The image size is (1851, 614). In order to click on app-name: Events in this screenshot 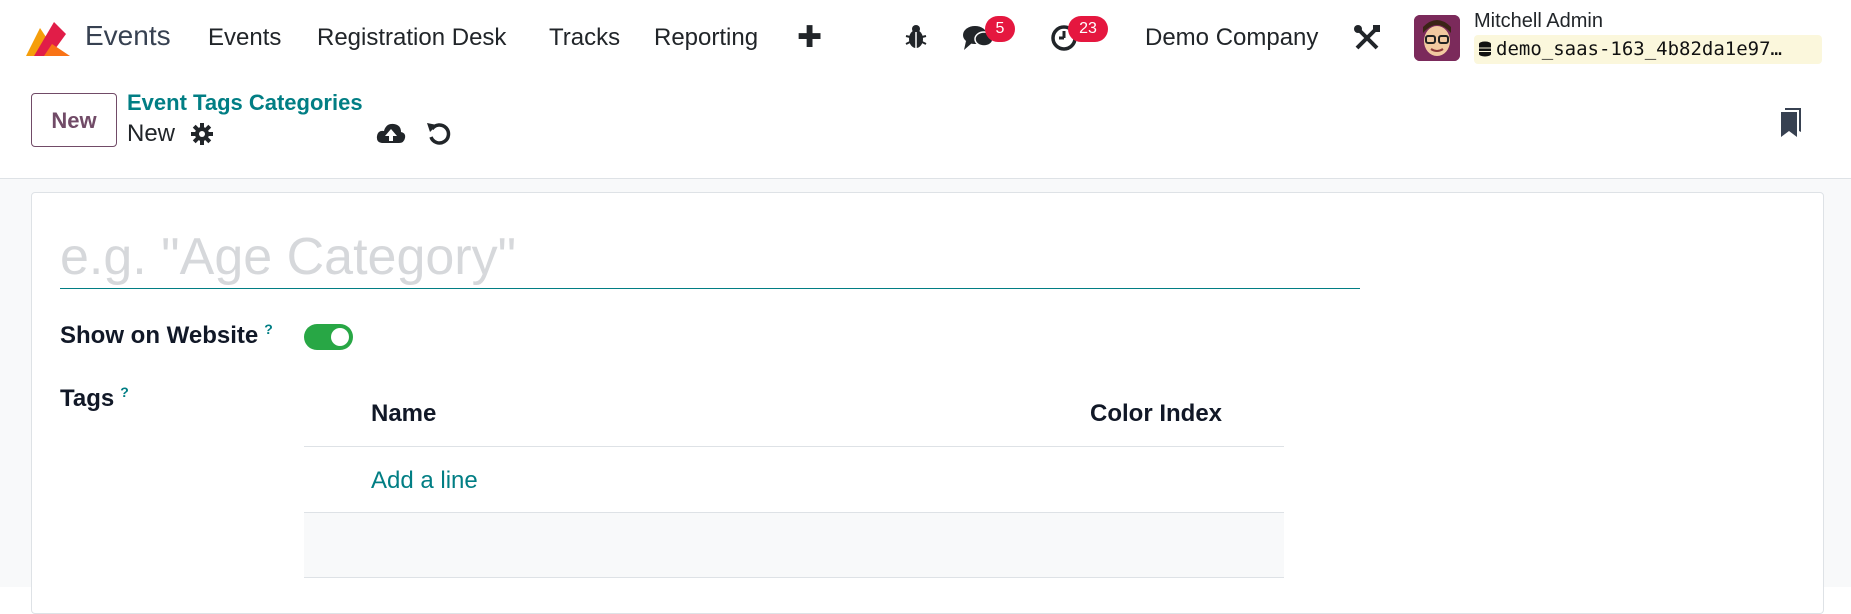, I will do `click(128, 36)`.